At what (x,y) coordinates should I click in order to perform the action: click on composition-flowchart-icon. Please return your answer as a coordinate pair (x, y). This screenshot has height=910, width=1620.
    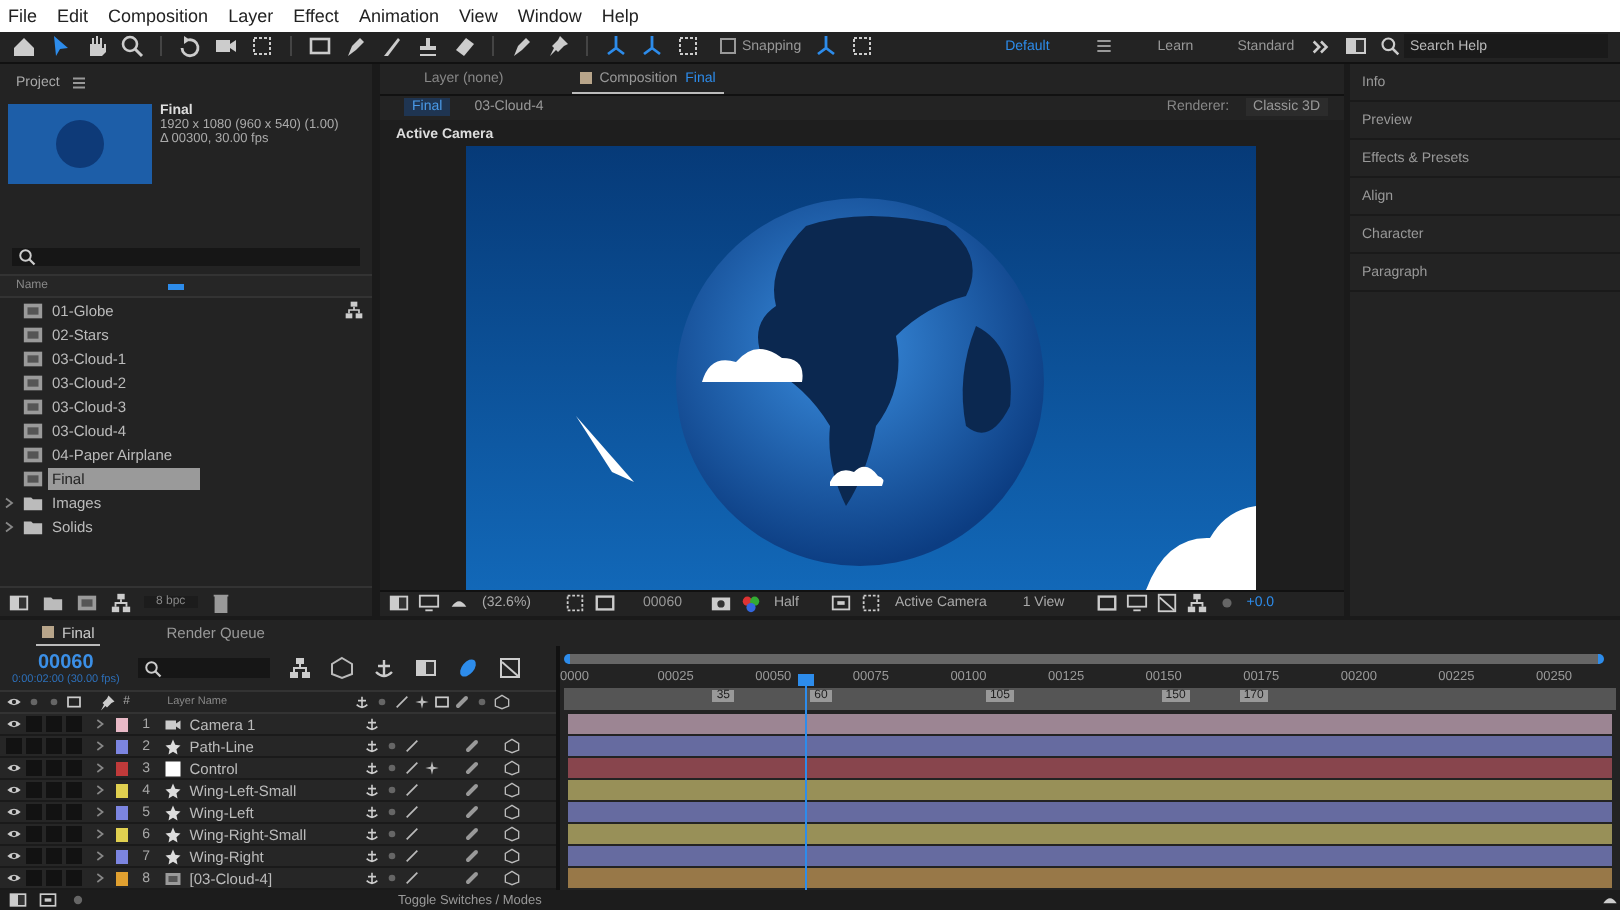
    Looking at the image, I should click on (299, 668).